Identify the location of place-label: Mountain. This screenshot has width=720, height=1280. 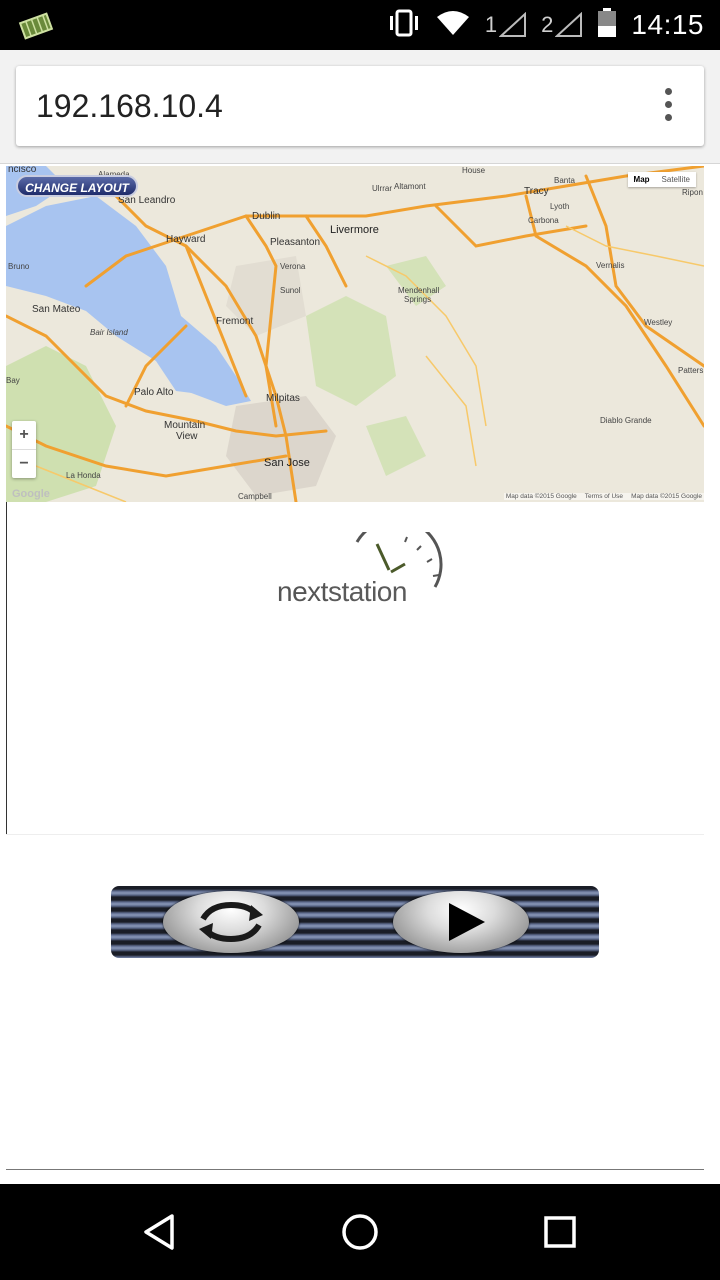
(185, 425).